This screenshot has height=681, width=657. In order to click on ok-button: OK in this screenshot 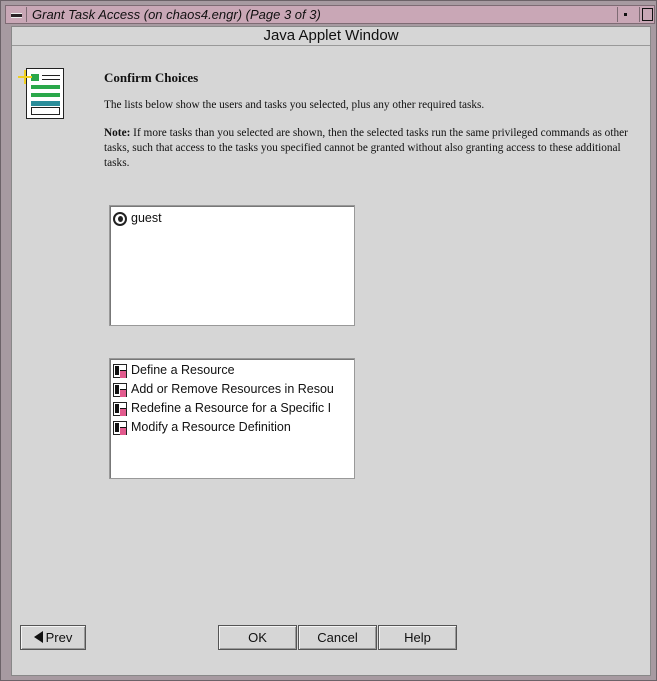, I will do `click(257, 637)`.